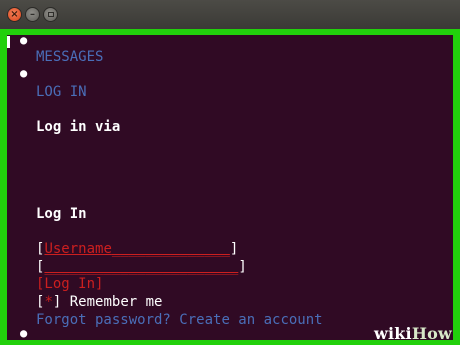 The image size is (460, 345). What do you see at coordinates (48, 302) in the screenshot?
I see `remember-me-checkbox: *` at bounding box center [48, 302].